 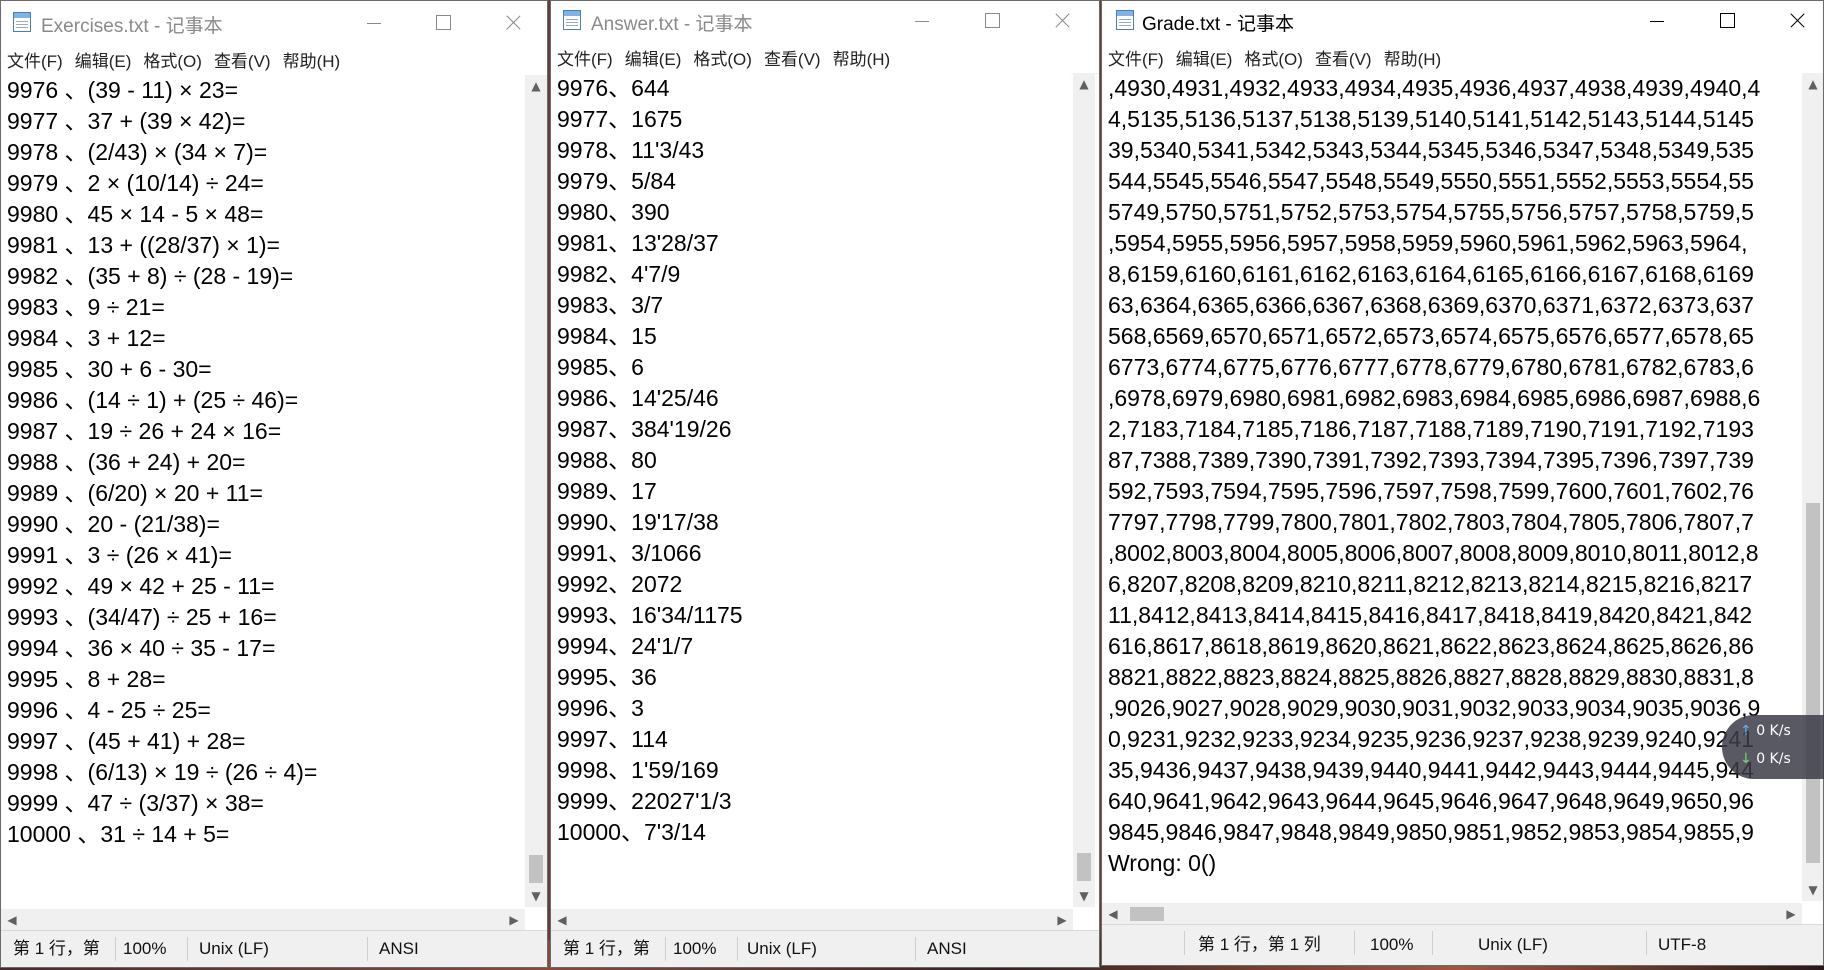 I want to click on text-line: 9990、19'17/38, so click(x=638, y=522).